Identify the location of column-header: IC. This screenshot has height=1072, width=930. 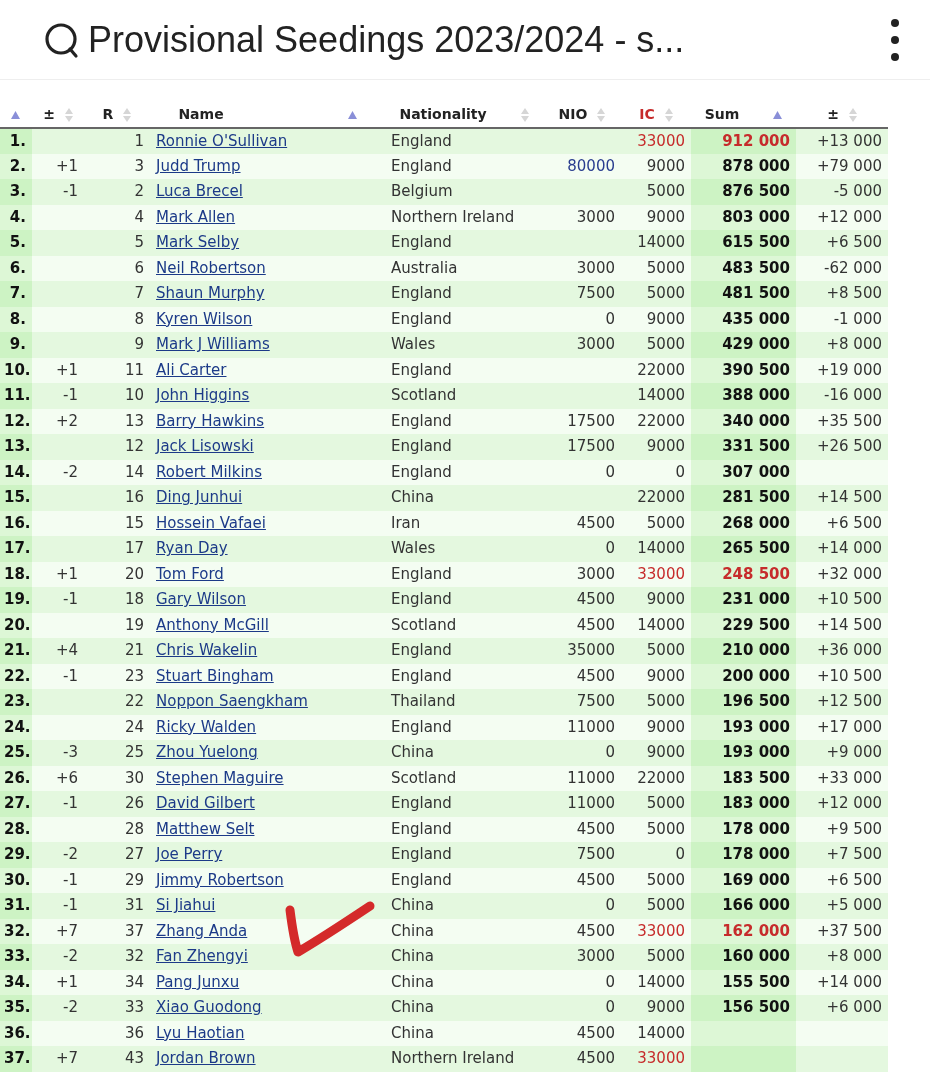
(647, 114).